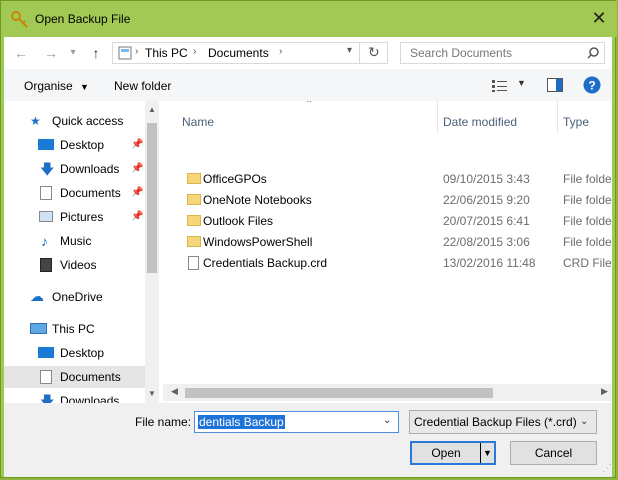 The height and width of the screenshot is (480, 618). I want to click on nav-scrollbar: ▲ ▼, so click(152, 252).